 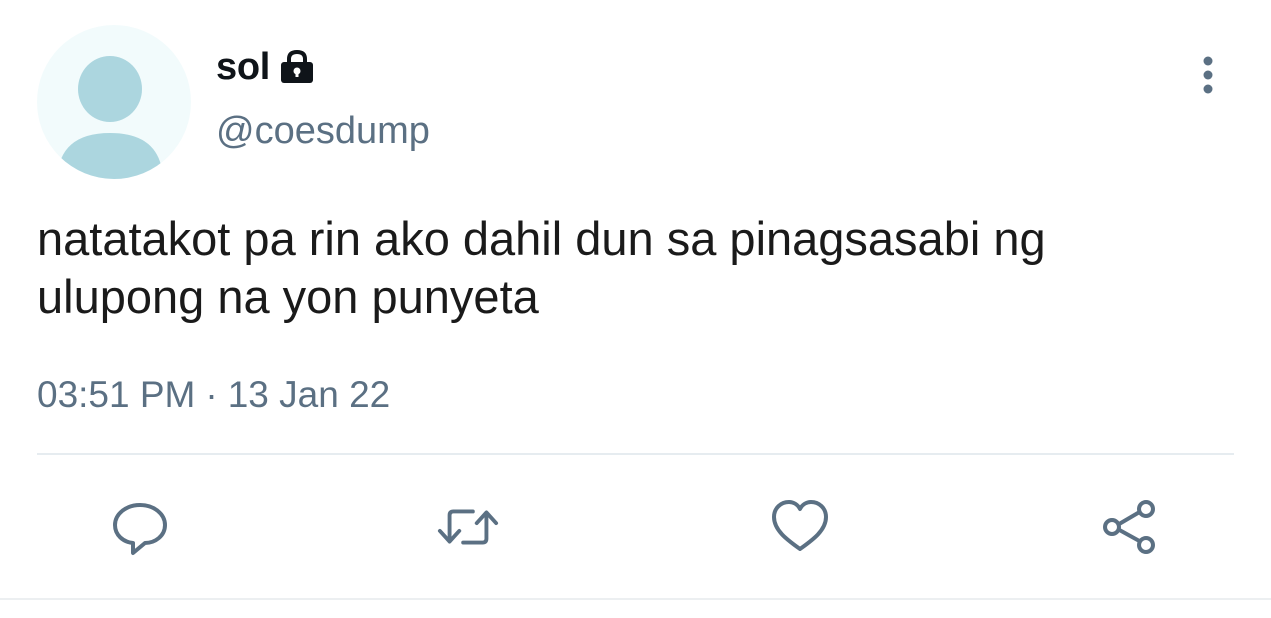 I want to click on more-options-button, so click(x=1208, y=75).